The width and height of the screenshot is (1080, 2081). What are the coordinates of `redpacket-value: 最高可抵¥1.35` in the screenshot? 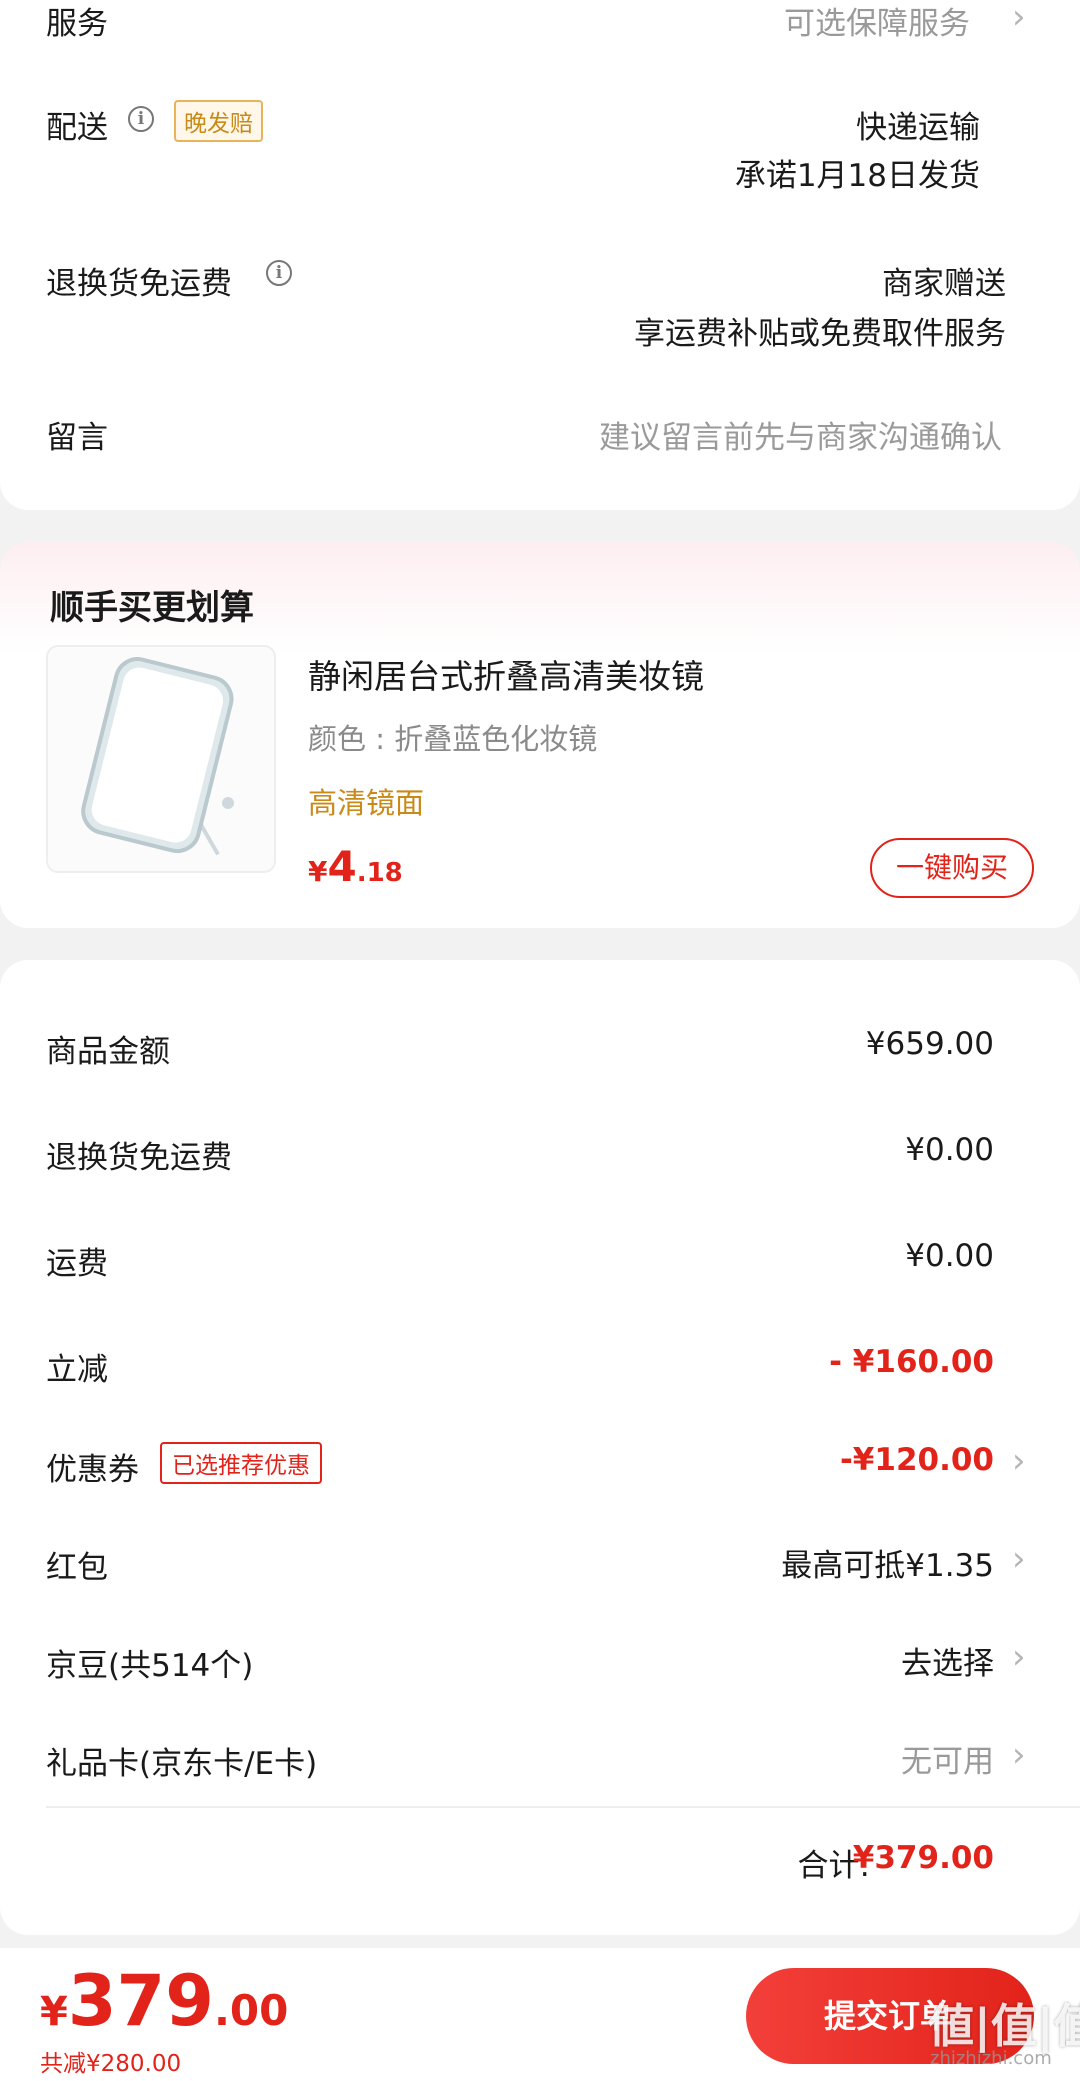 It's located at (887, 1562).